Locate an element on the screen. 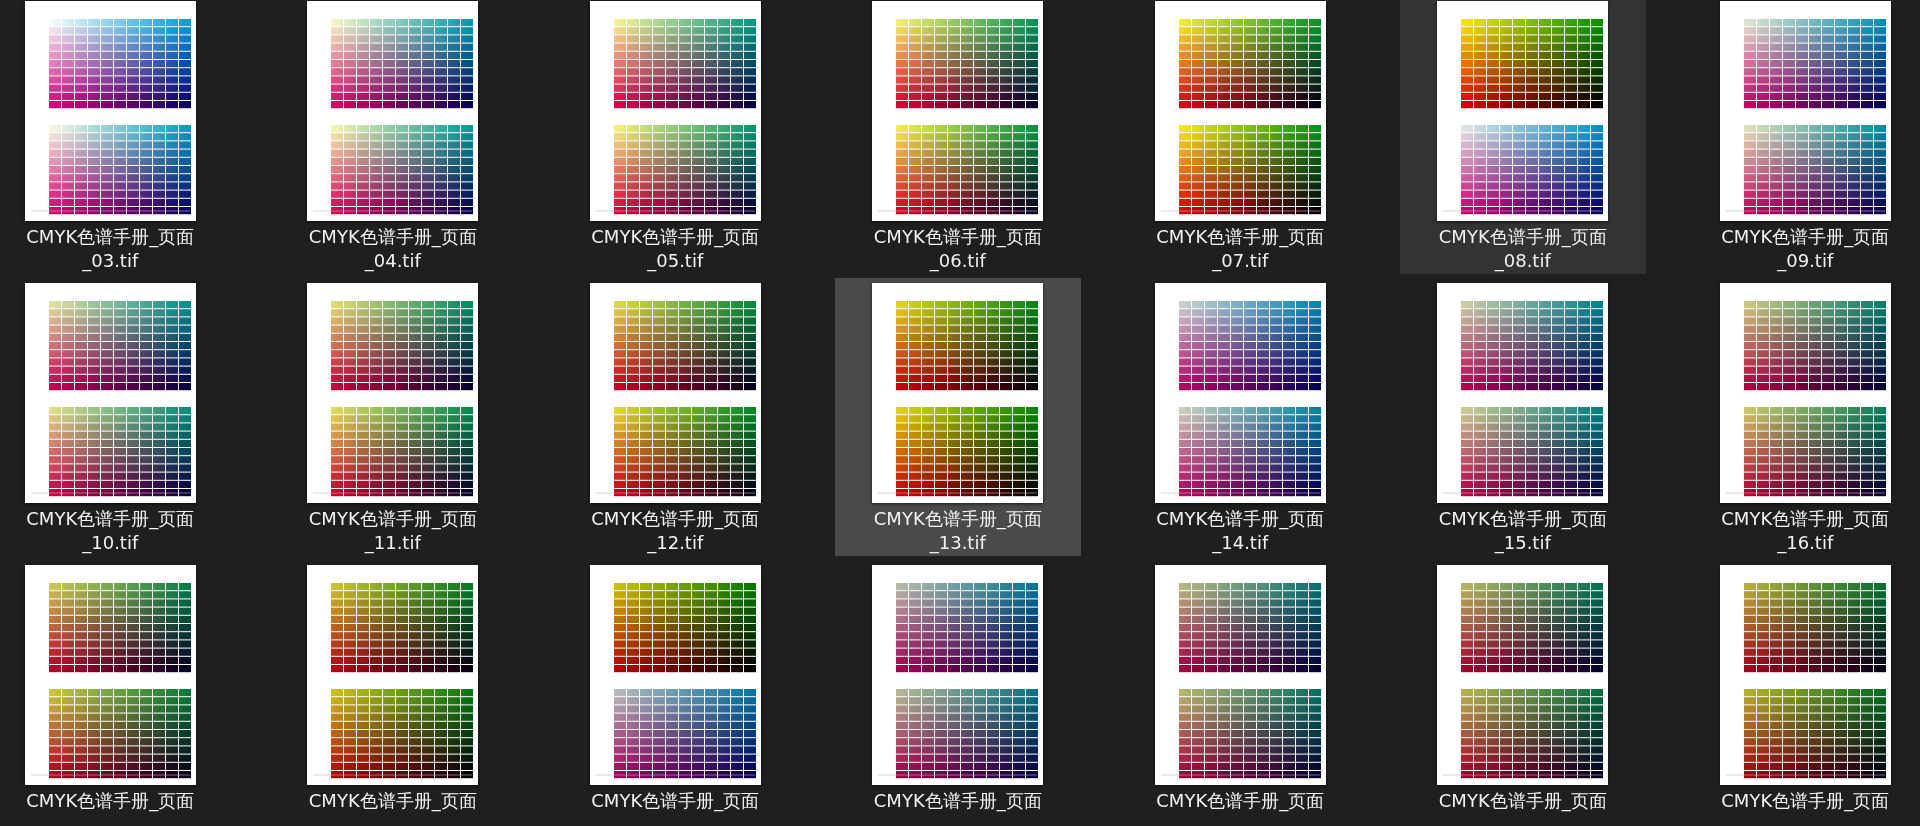 The height and width of the screenshot is (826, 1920). file-name: CMYK色谱手册_页面_08.tif is located at coordinates (1522, 249).